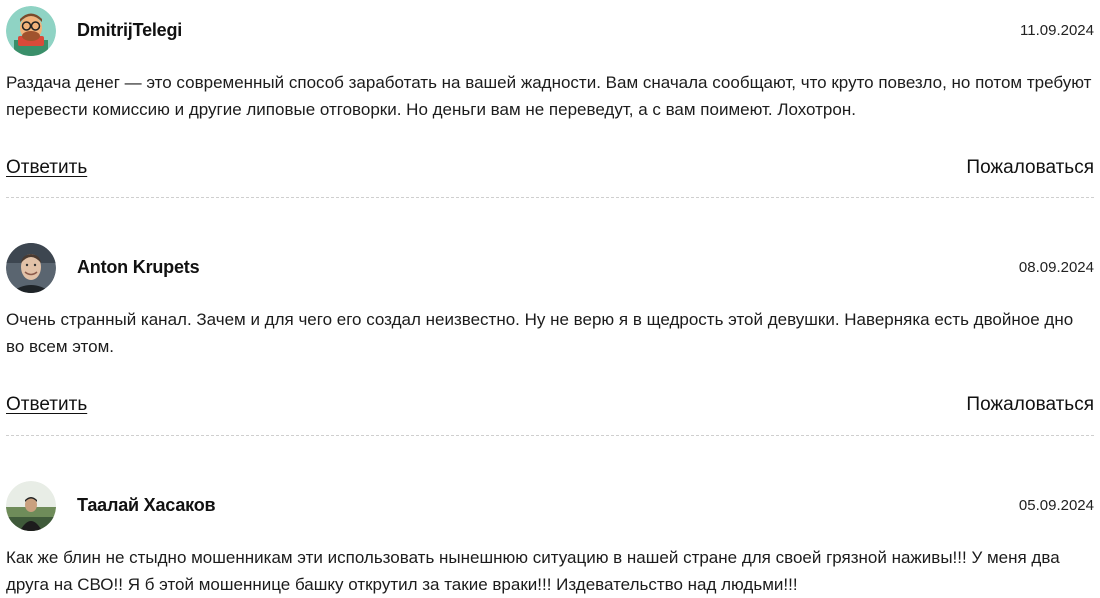  Describe the element at coordinates (550, 506) in the screenshot. I see `comment-header: Таалай Хасаков 05.09.2024` at that location.